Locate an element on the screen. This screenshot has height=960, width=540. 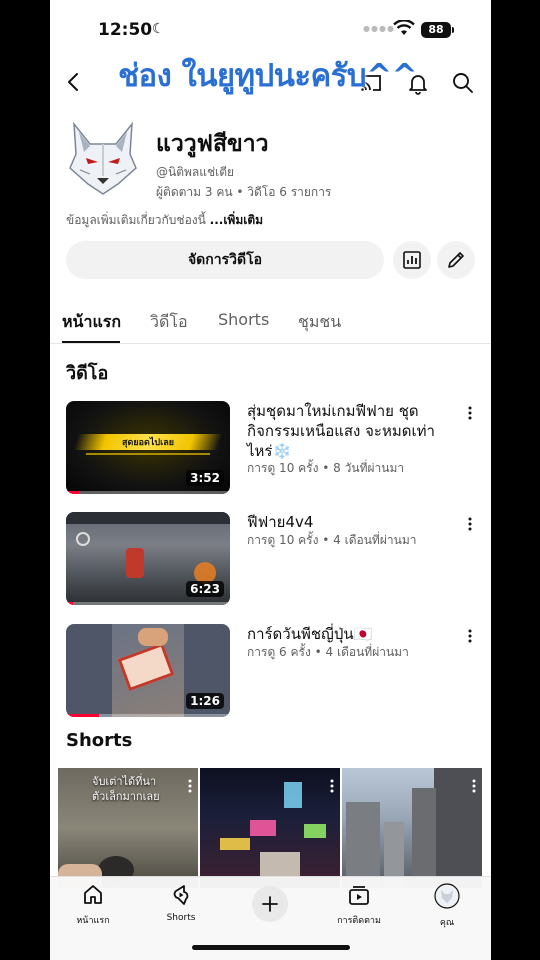
moon-icon: ☾ is located at coordinates (158, 29).